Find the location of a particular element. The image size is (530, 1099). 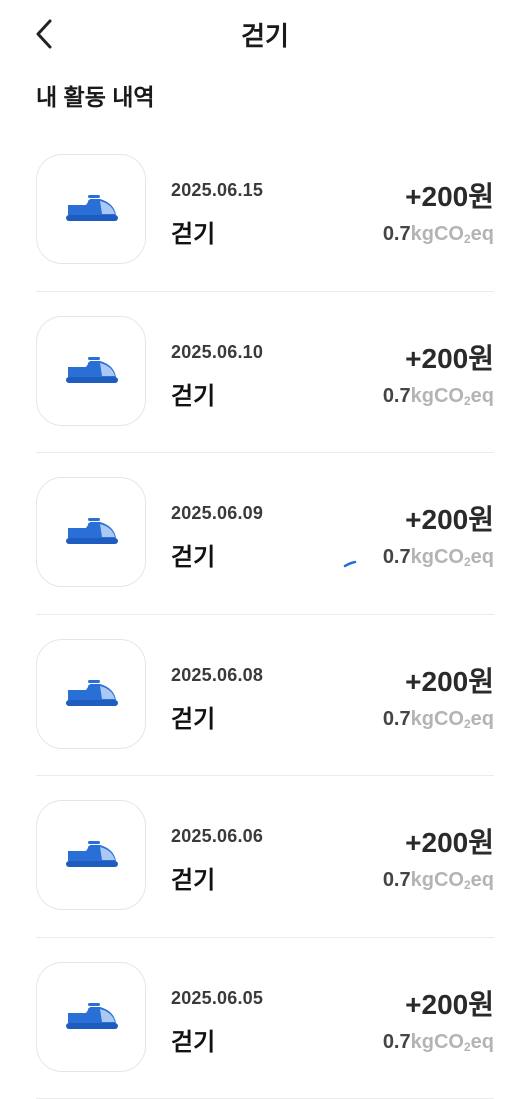

activity-row: 2025.06.06 걷기 +200원 0.7kgCO2eq is located at coordinates (265, 857).